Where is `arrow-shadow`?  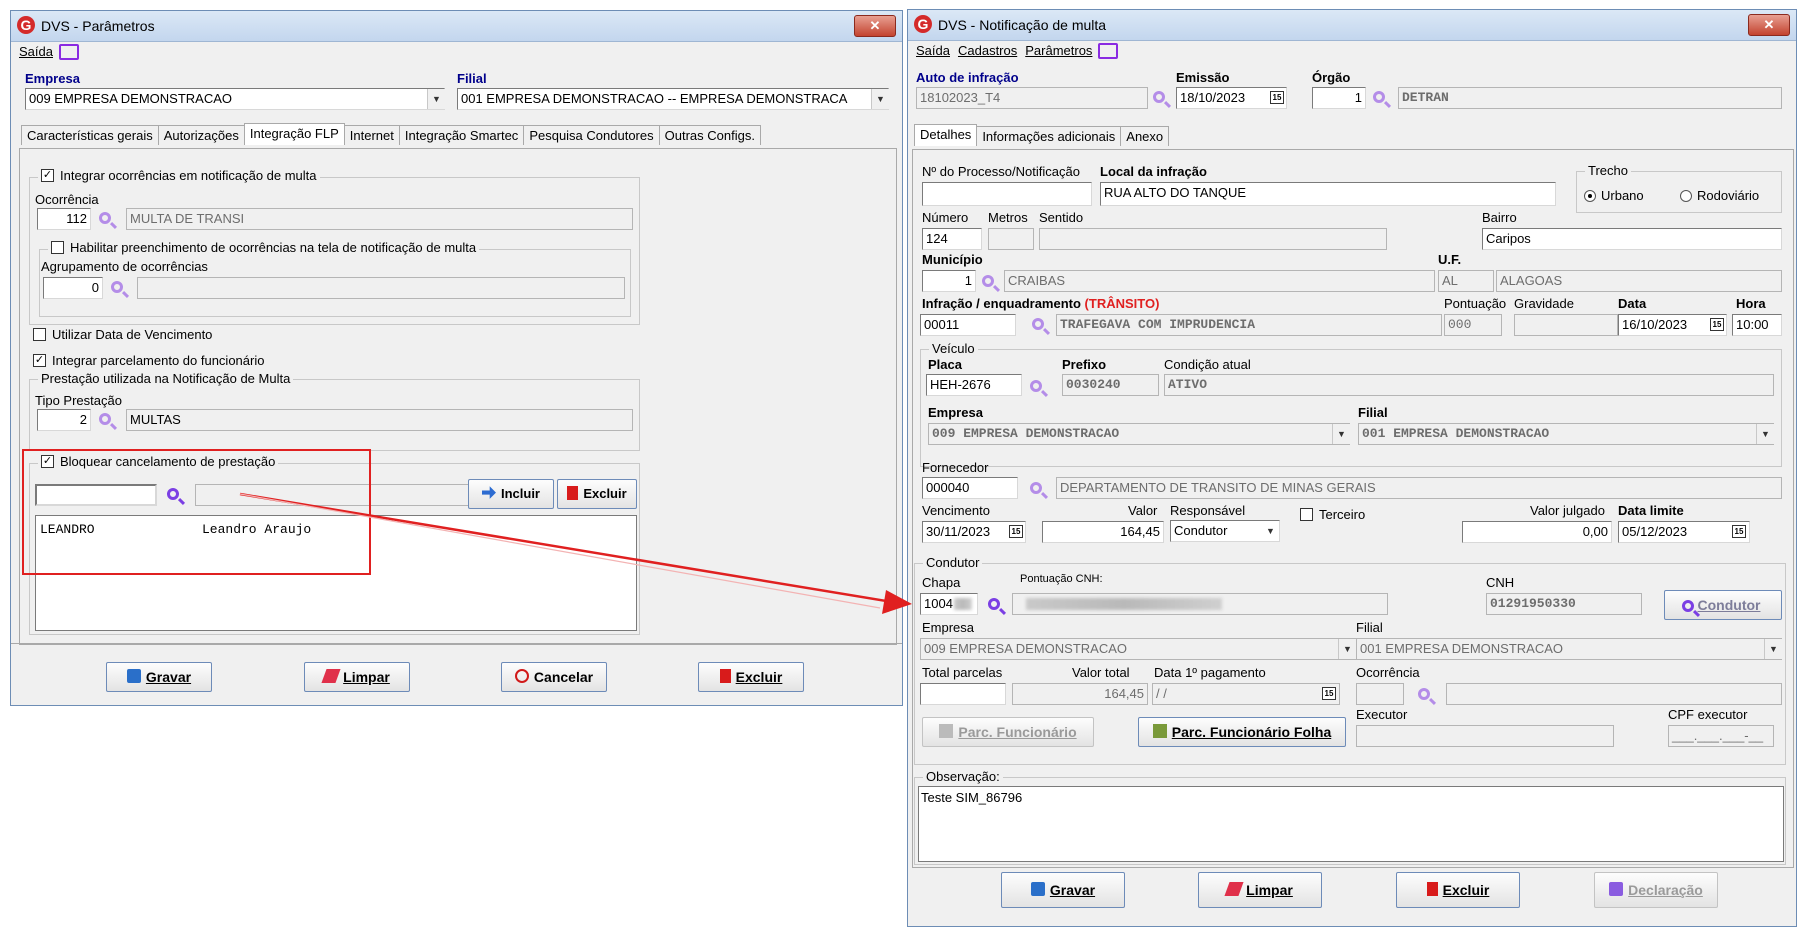 arrow-shadow is located at coordinates (560, 551).